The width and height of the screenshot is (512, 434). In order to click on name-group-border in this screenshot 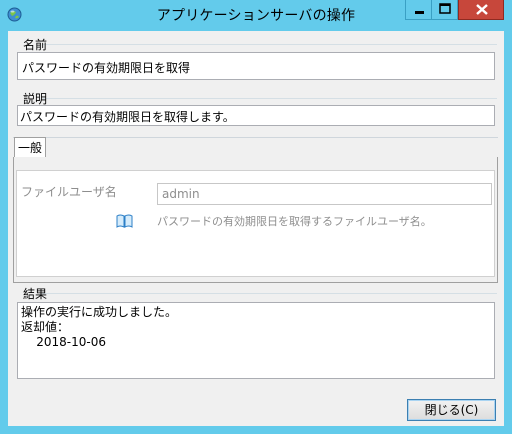, I will do `click(269, 44)`.